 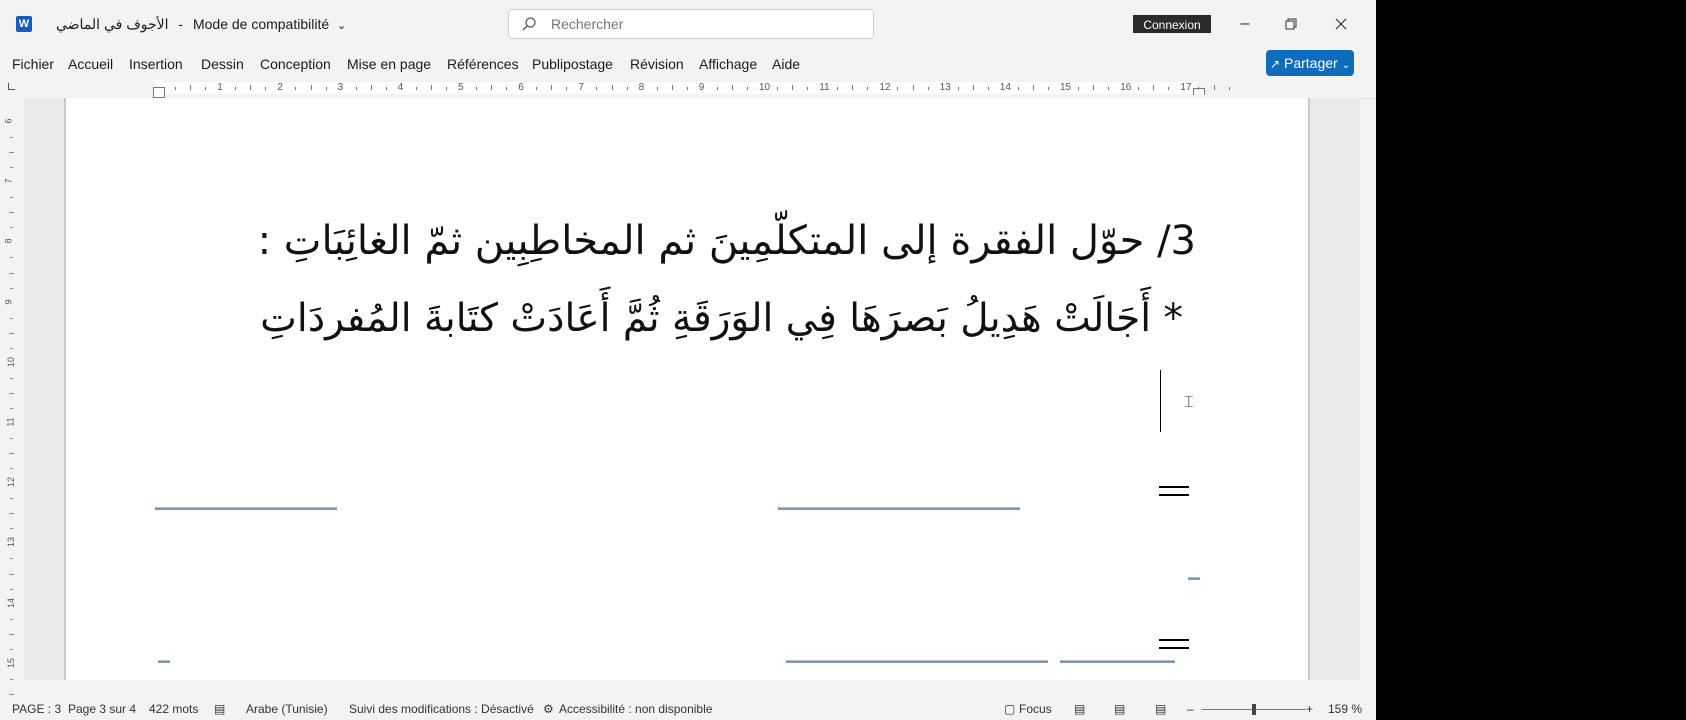 I want to click on tab-fichier: Fichier, so click(x=33, y=64).